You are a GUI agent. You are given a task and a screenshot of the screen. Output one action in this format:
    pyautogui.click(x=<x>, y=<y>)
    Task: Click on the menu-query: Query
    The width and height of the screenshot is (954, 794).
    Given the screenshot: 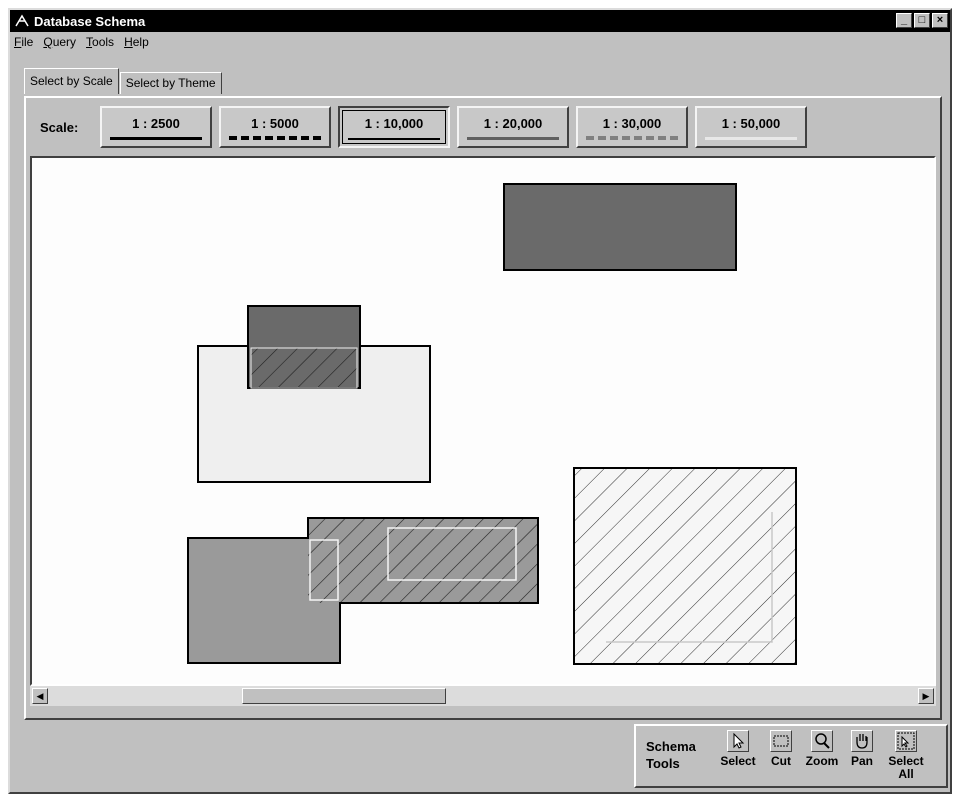 What is the action you would take?
    pyautogui.click(x=59, y=42)
    